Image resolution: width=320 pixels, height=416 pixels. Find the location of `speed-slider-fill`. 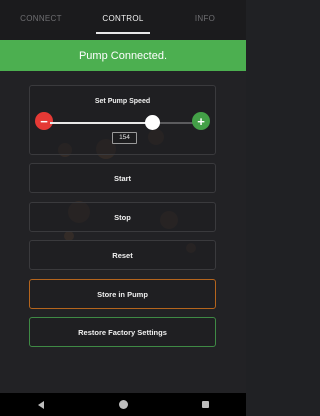

speed-slider-fill is located at coordinates (101, 123).